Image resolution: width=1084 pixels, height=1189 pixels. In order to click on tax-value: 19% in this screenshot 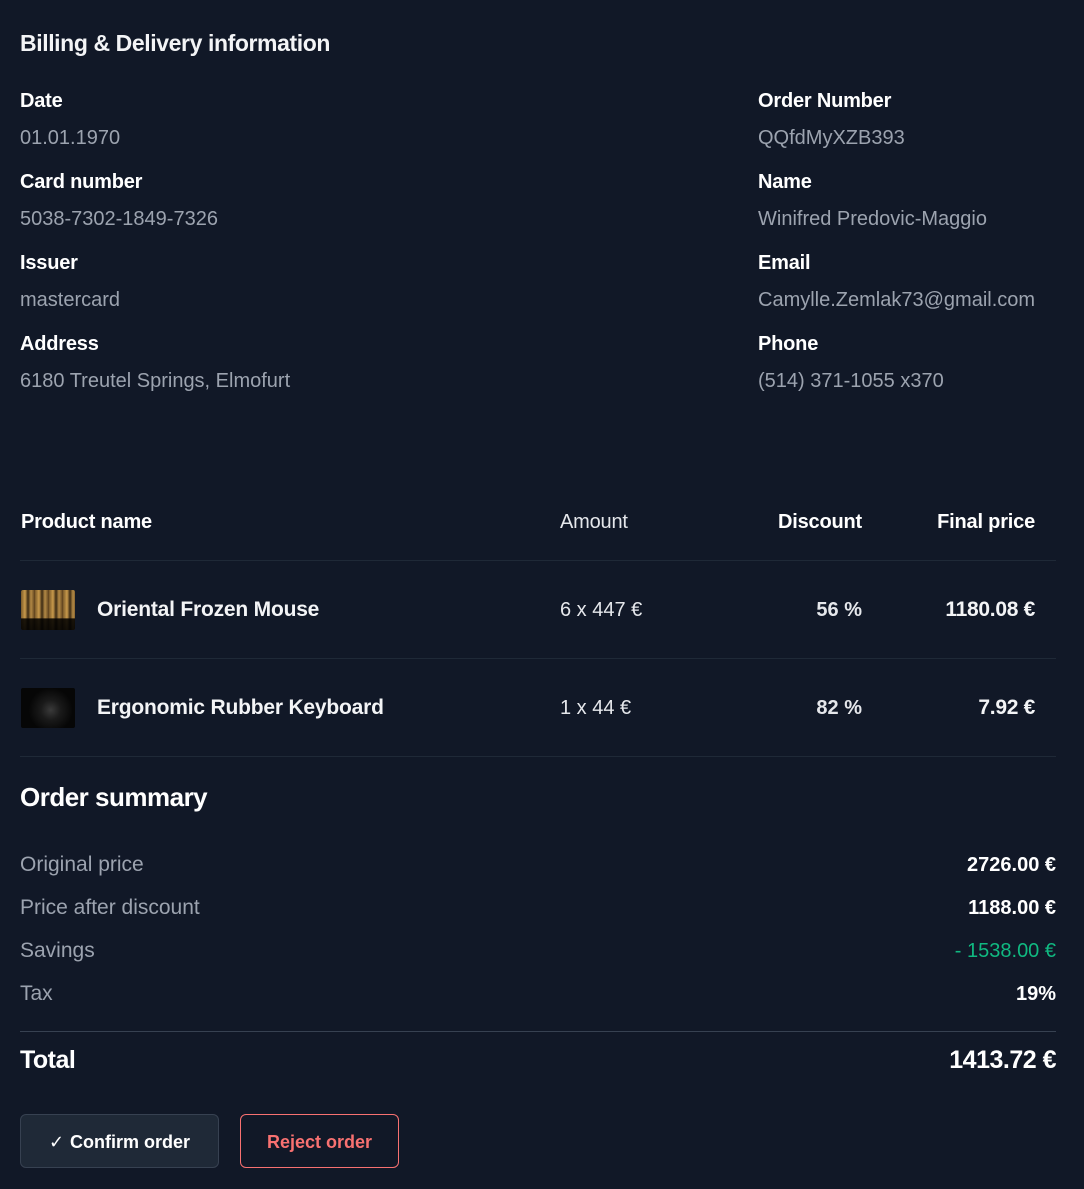, I will do `click(1035, 994)`.